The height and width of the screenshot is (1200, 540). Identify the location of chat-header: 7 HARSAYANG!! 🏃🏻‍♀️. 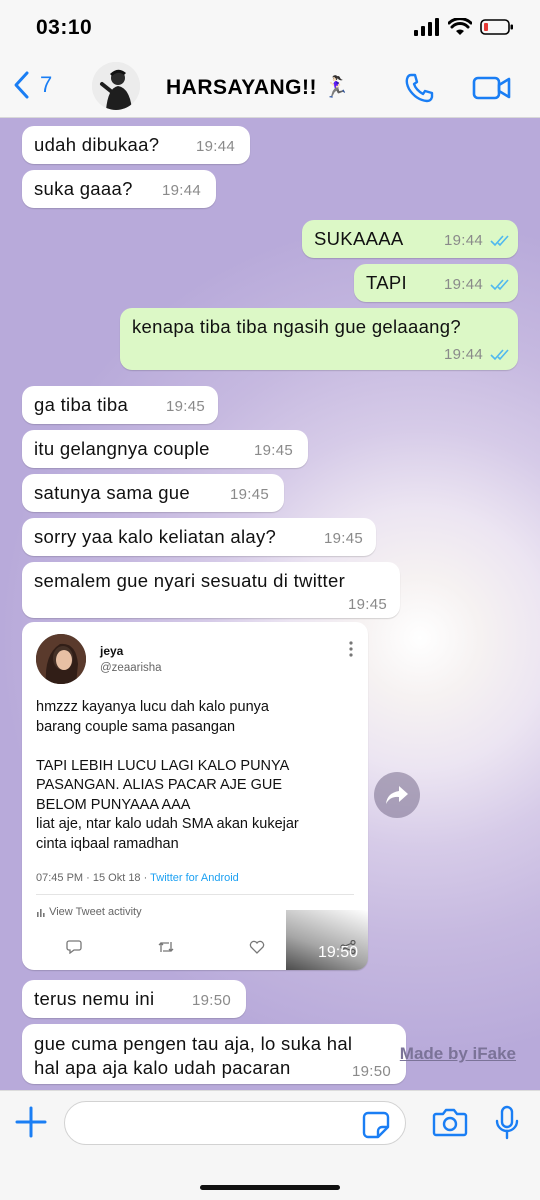
(270, 88).